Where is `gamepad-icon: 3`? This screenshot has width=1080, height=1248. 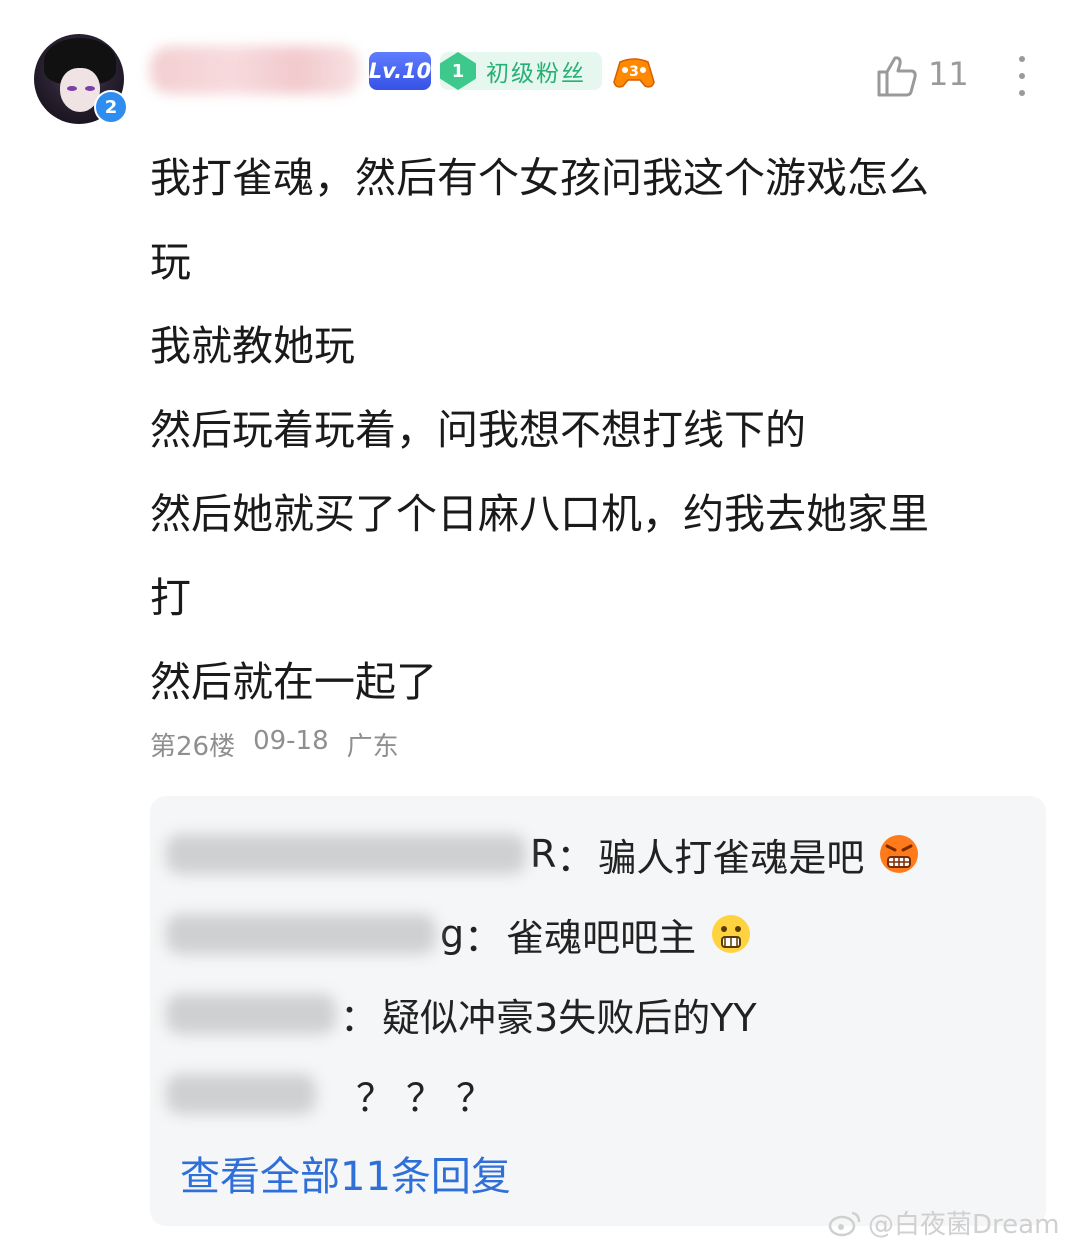 gamepad-icon: 3 is located at coordinates (634, 73).